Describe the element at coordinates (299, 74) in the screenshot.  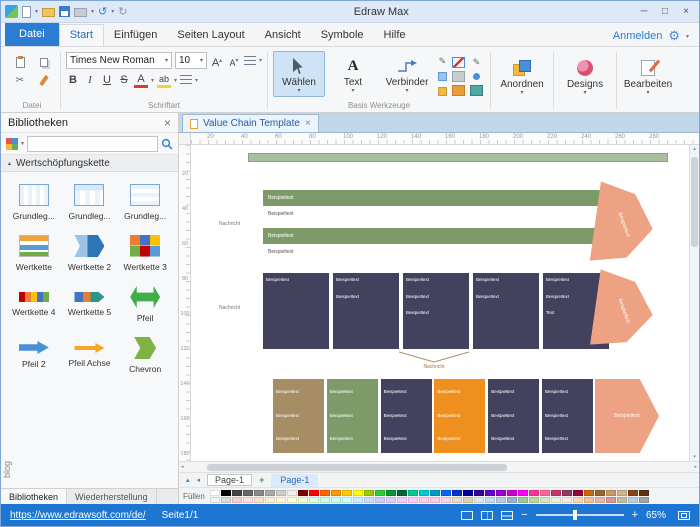
I see `select-tool-button: Wählen ▾` at that location.